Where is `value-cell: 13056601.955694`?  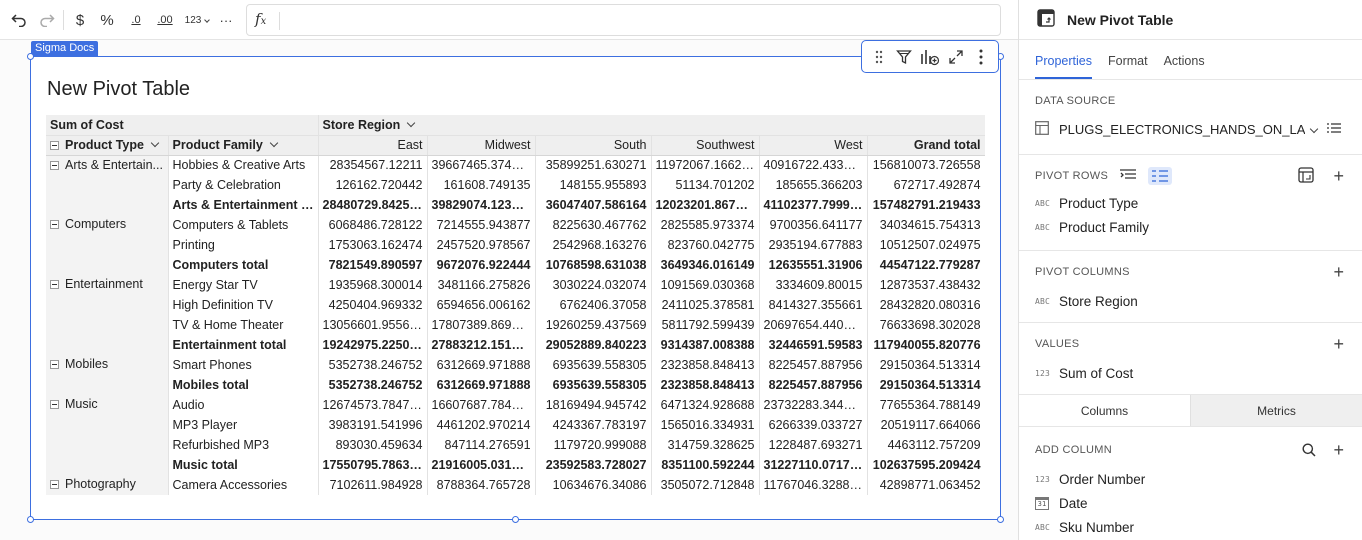 value-cell: 13056601.955694 is located at coordinates (372, 325).